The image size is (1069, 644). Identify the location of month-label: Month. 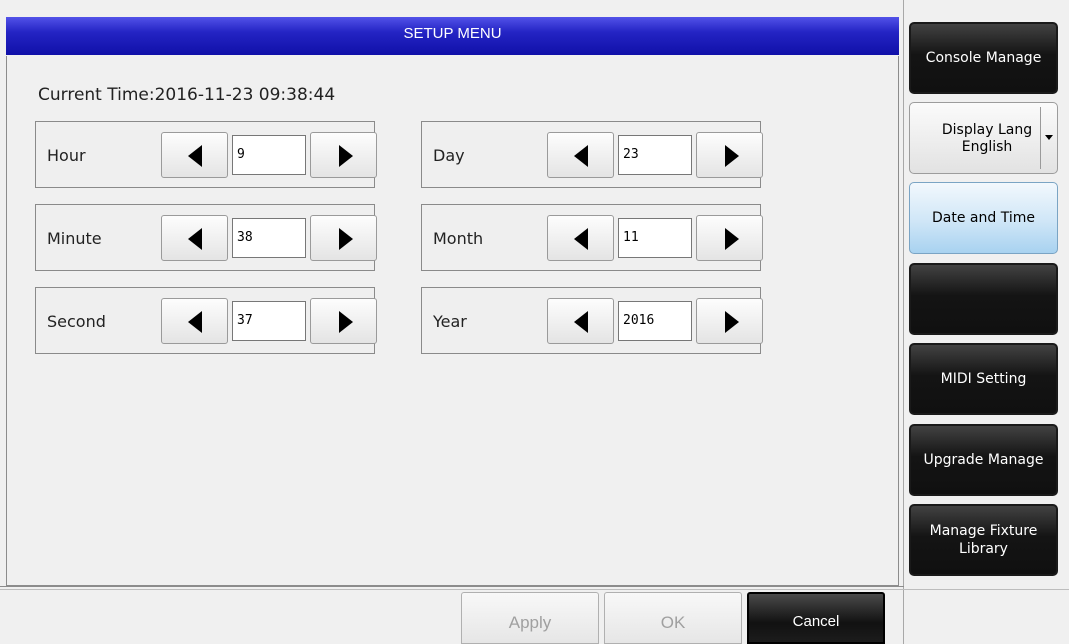
(458, 238).